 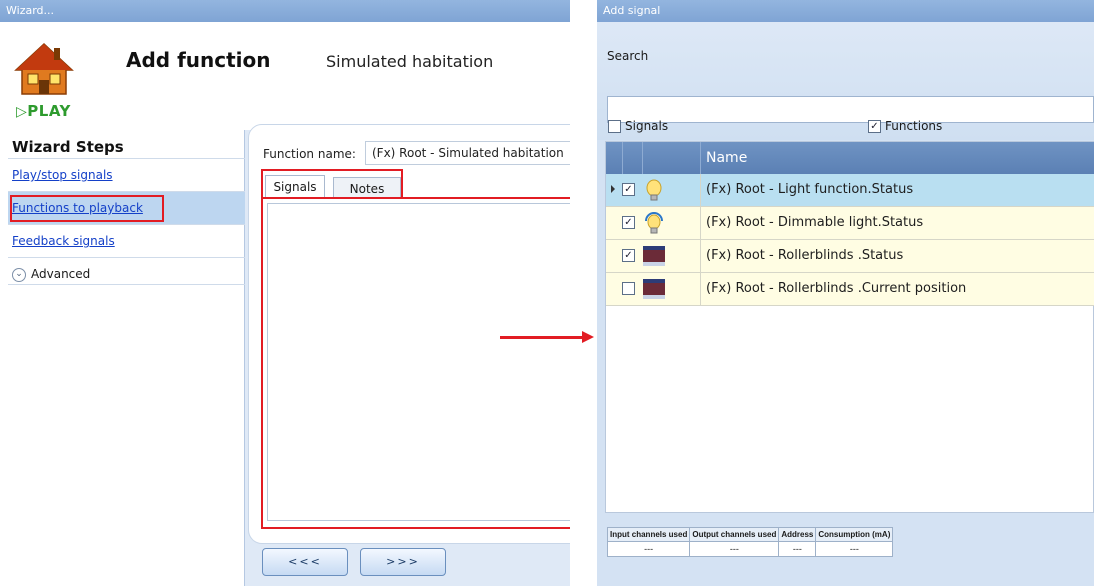 I want to click on wizard-header: ▷PLAY Add function Simulated habitation, so click(x=285, y=76).